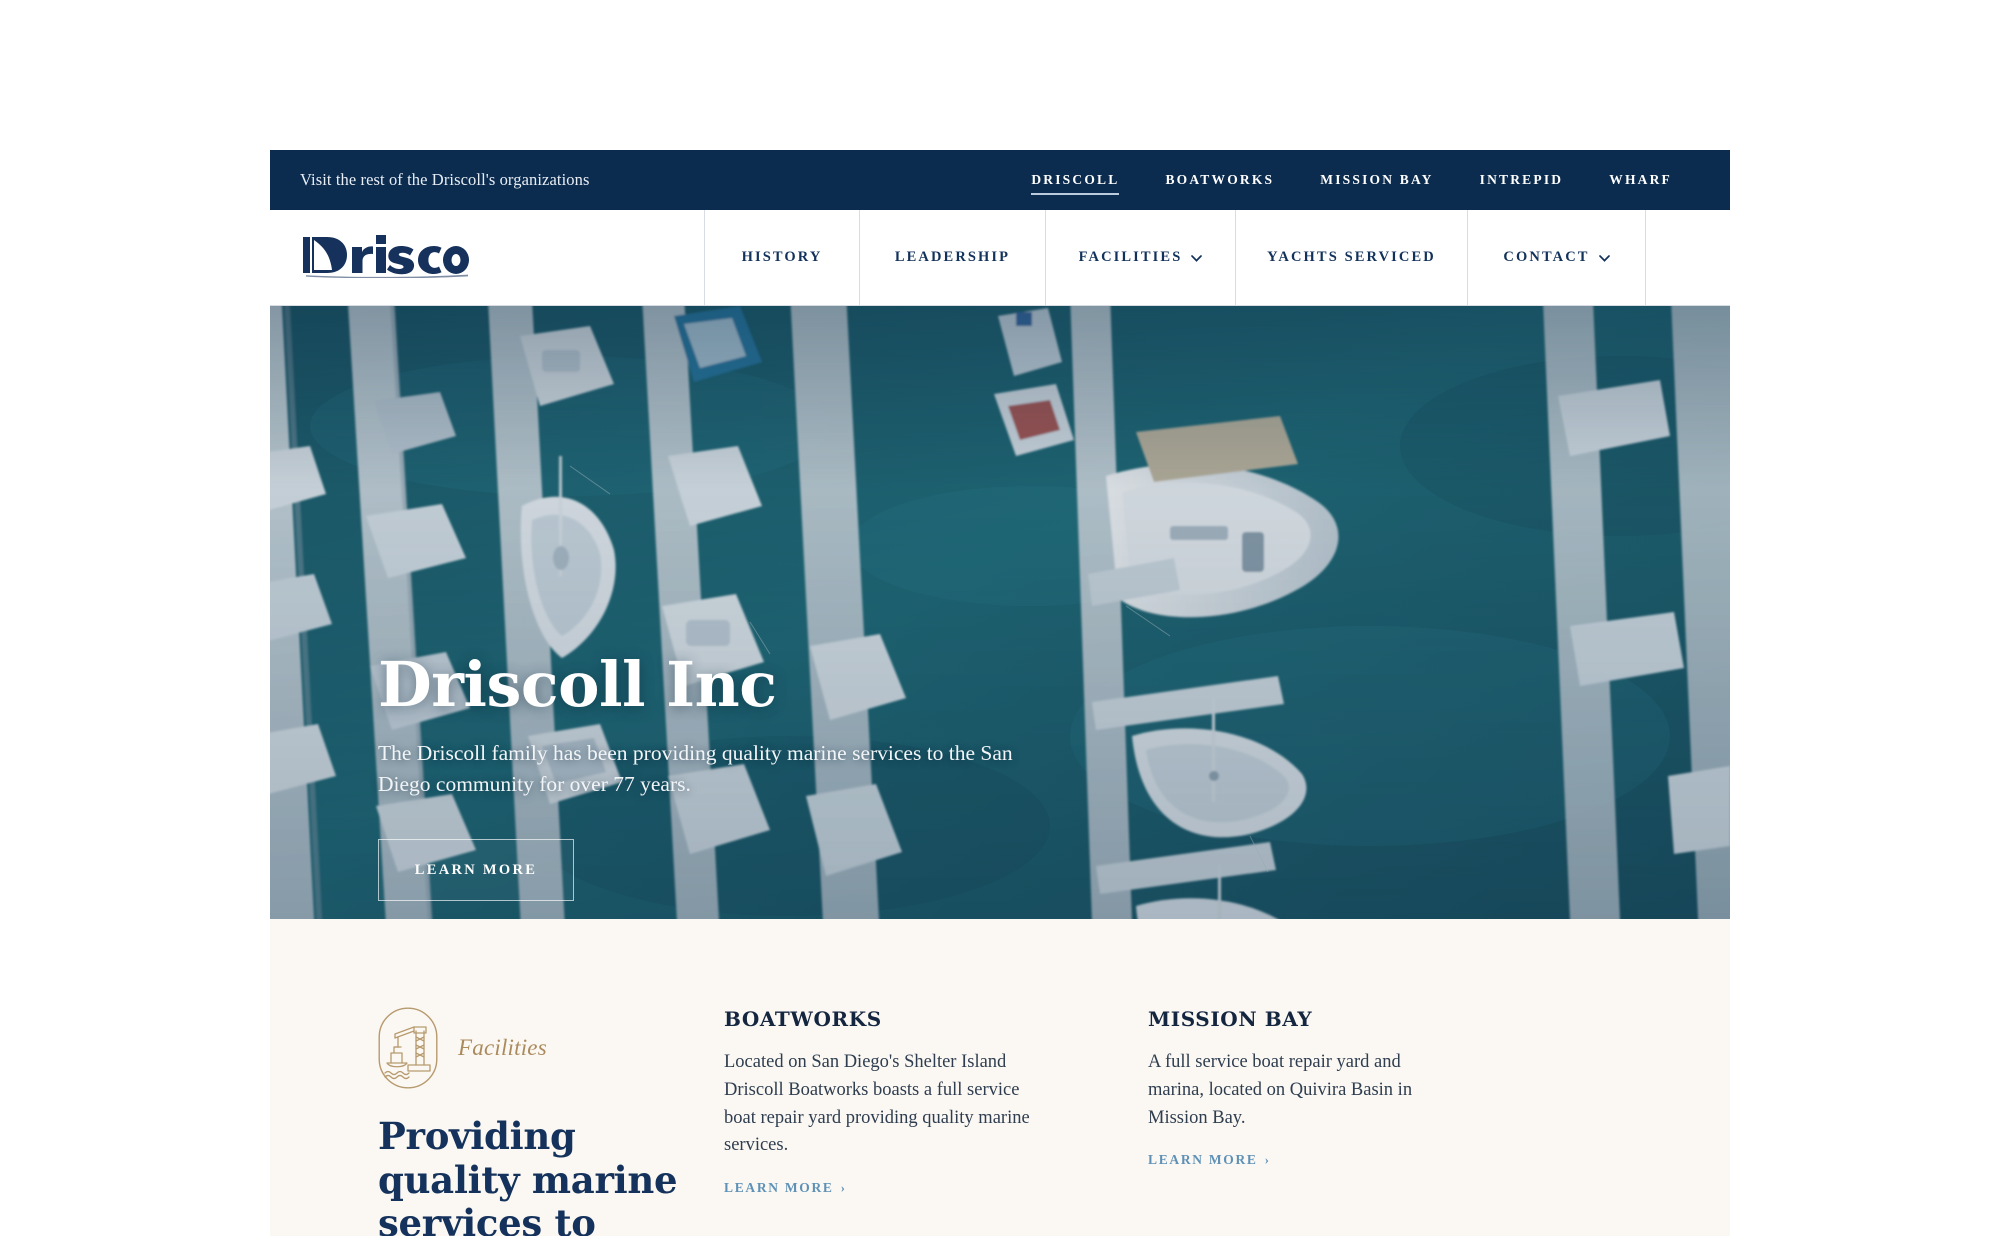  I want to click on nav-item-leadership: LEADERSHIP, so click(952, 257).